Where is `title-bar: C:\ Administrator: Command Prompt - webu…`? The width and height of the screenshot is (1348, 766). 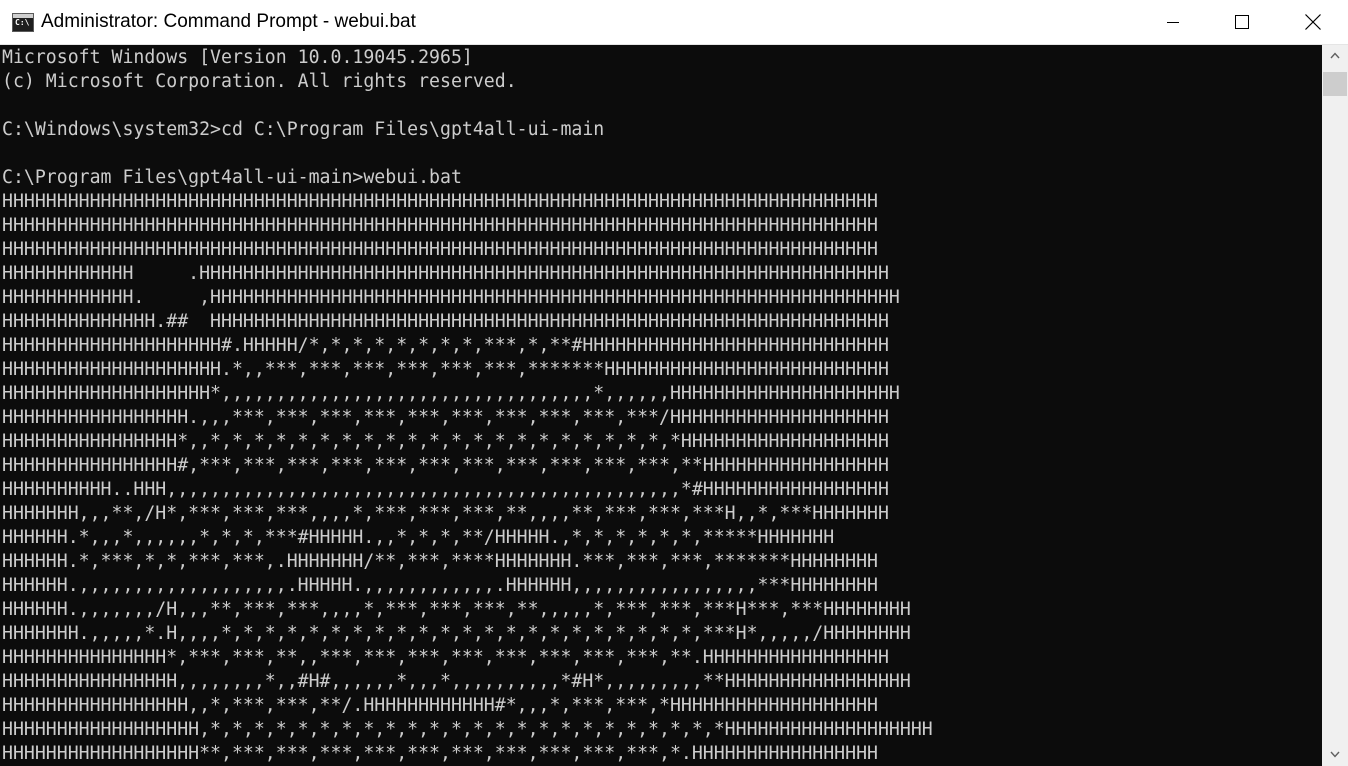 title-bar: C:\ Administrator: Command Prompt - webu… is located at coordinates (674, 22).